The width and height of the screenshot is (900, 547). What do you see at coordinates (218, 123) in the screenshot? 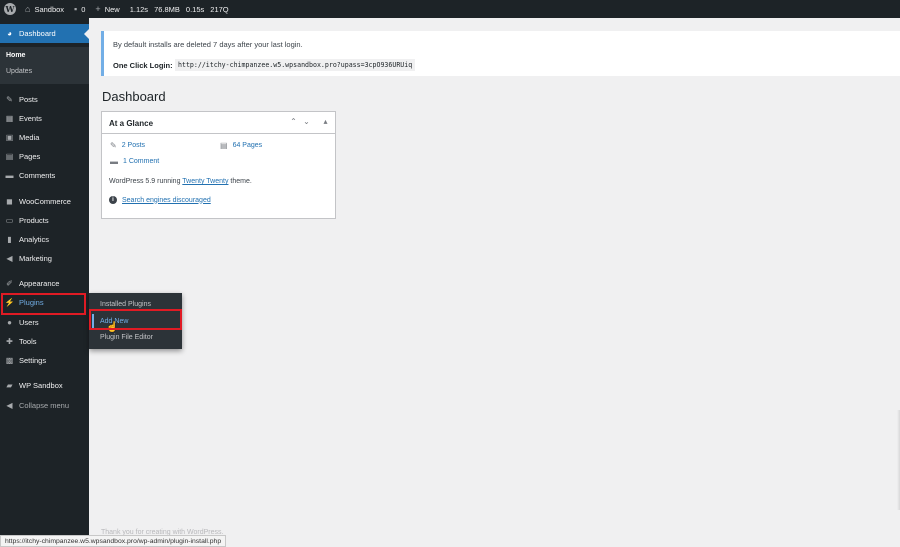
I see `widget-header: At a Glance ⌃ ⌄ ▴` at bounding box center [218, 123].